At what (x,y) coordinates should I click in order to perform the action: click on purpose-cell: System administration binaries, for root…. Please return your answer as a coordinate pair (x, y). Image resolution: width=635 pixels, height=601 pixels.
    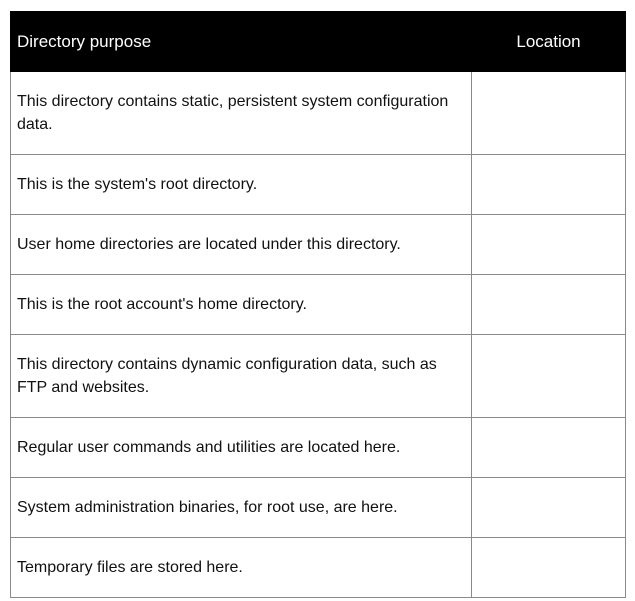
    Looking at the image, I should click on (241, 507).